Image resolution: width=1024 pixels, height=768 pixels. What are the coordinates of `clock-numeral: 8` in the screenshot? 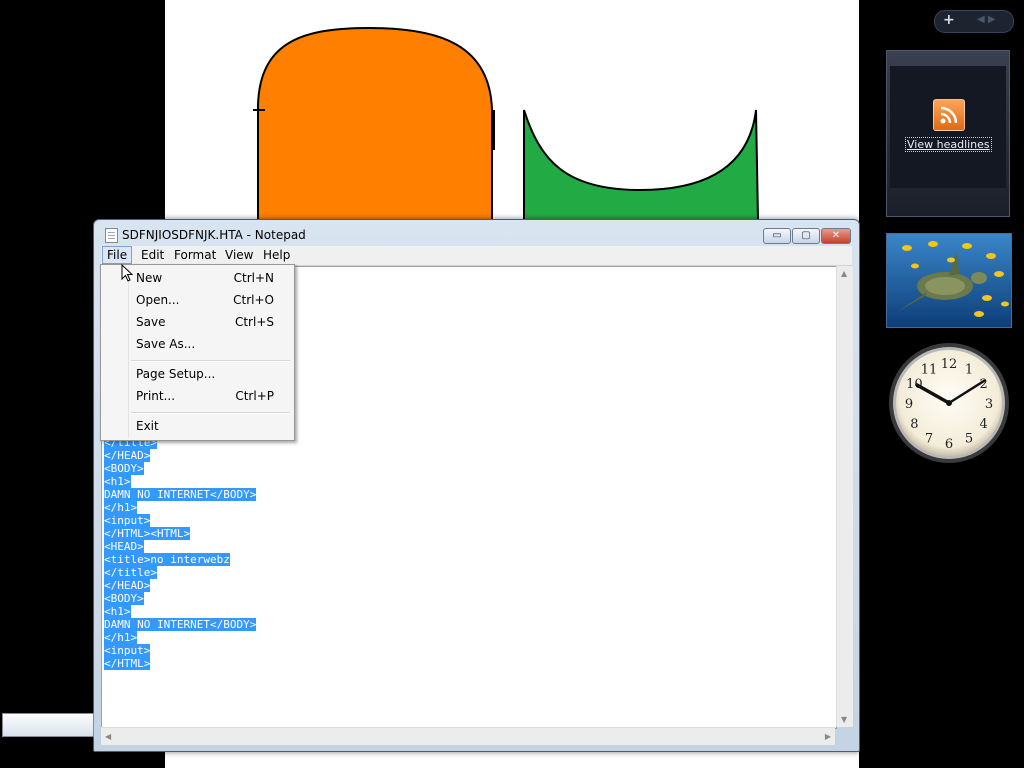 It's located at (914, 424).